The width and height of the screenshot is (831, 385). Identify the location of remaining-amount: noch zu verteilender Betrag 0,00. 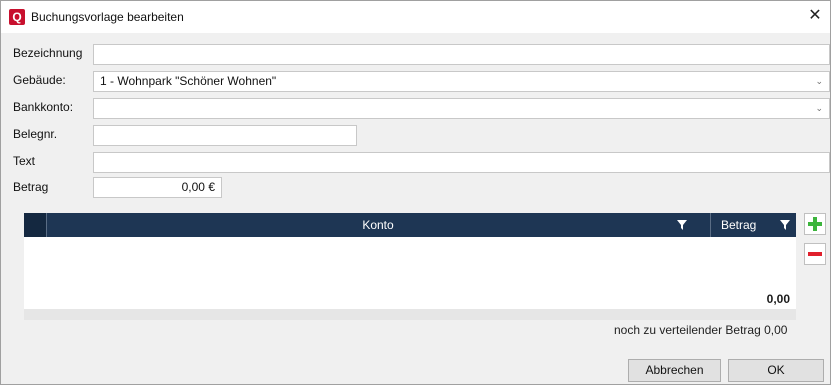
(701, 330).